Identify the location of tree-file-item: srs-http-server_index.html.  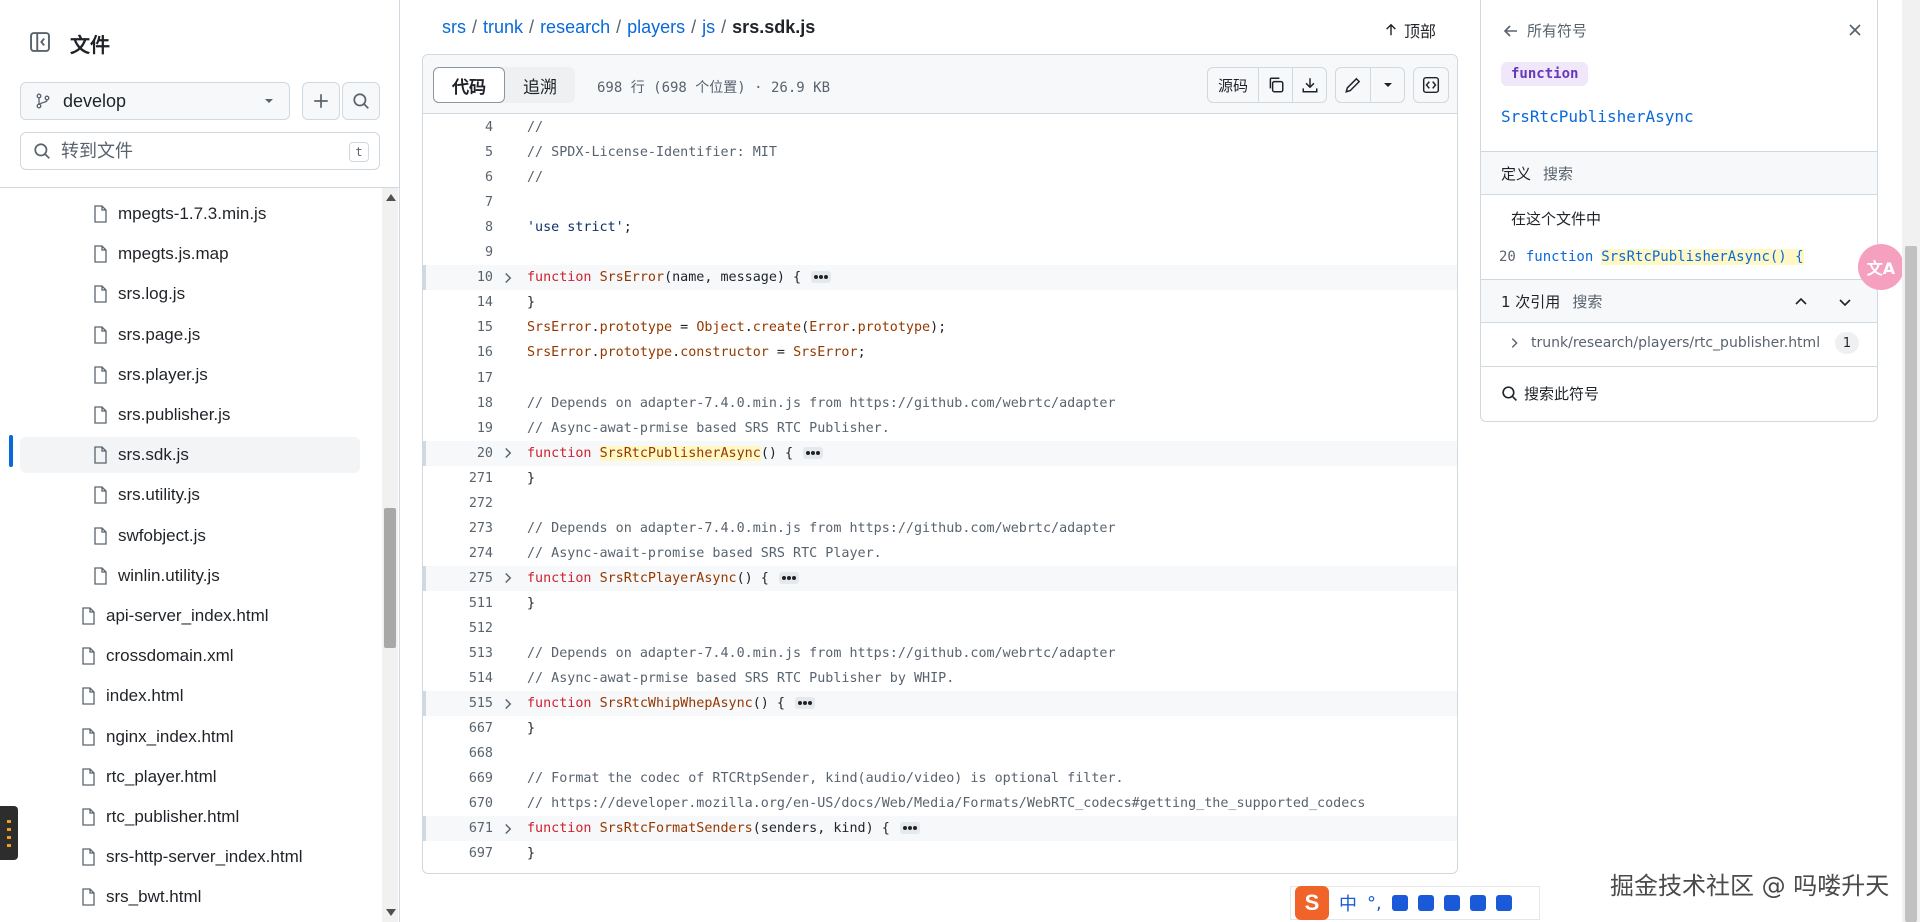
(180, 857).